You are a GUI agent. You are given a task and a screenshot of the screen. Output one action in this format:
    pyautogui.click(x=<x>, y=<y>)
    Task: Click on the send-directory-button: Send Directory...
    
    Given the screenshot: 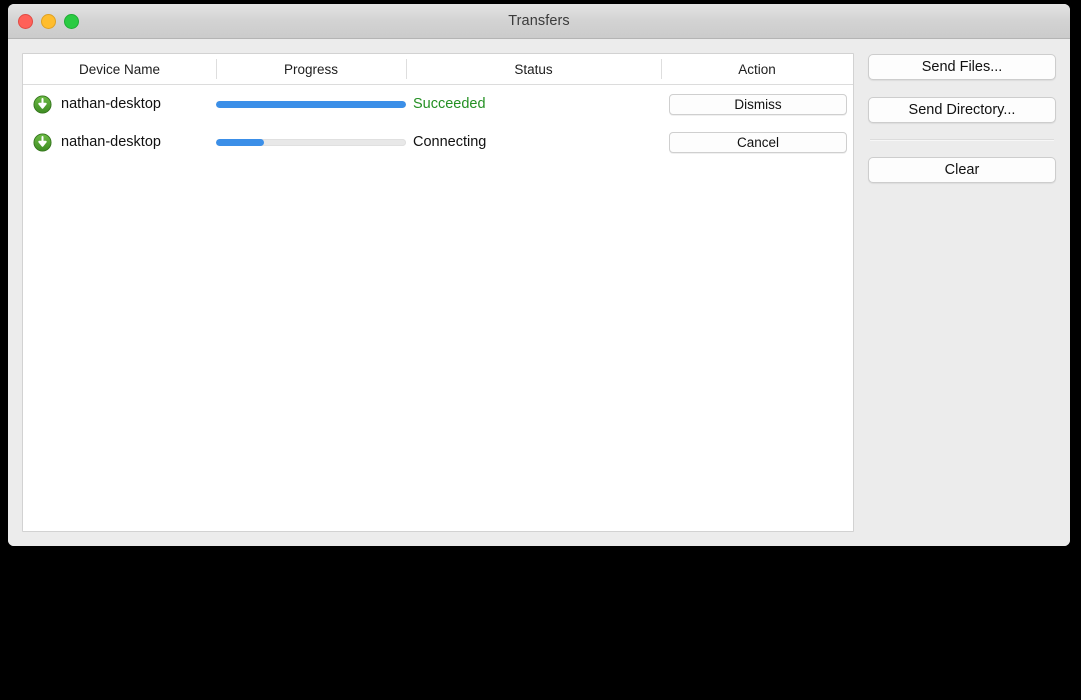 What is the action you would take?
    pyautogui.click(x=962, y=110)
    